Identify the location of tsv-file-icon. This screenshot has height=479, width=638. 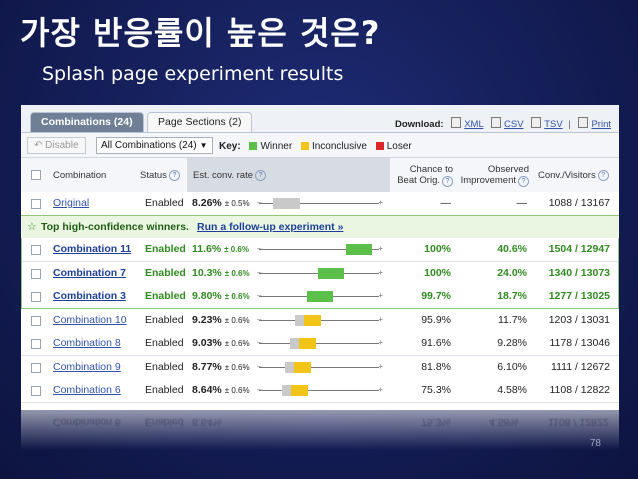
(536, 122).